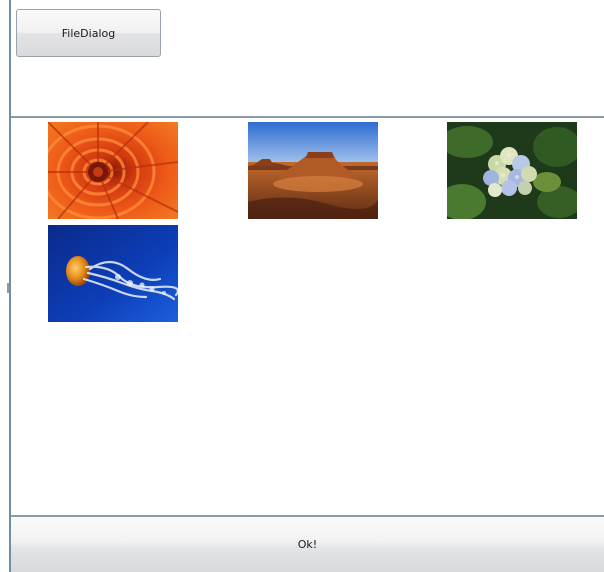 This screenshot has height=572, width=604. I want to click on thumbnail-jellyfish, so click(113, 273).